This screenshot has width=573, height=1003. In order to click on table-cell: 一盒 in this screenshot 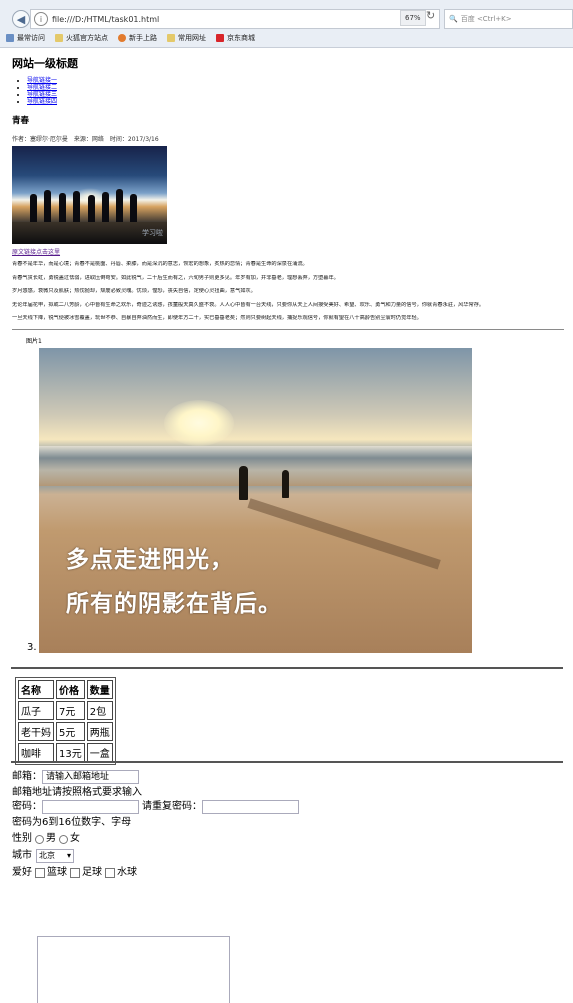, I will do `click(99, 752)`.